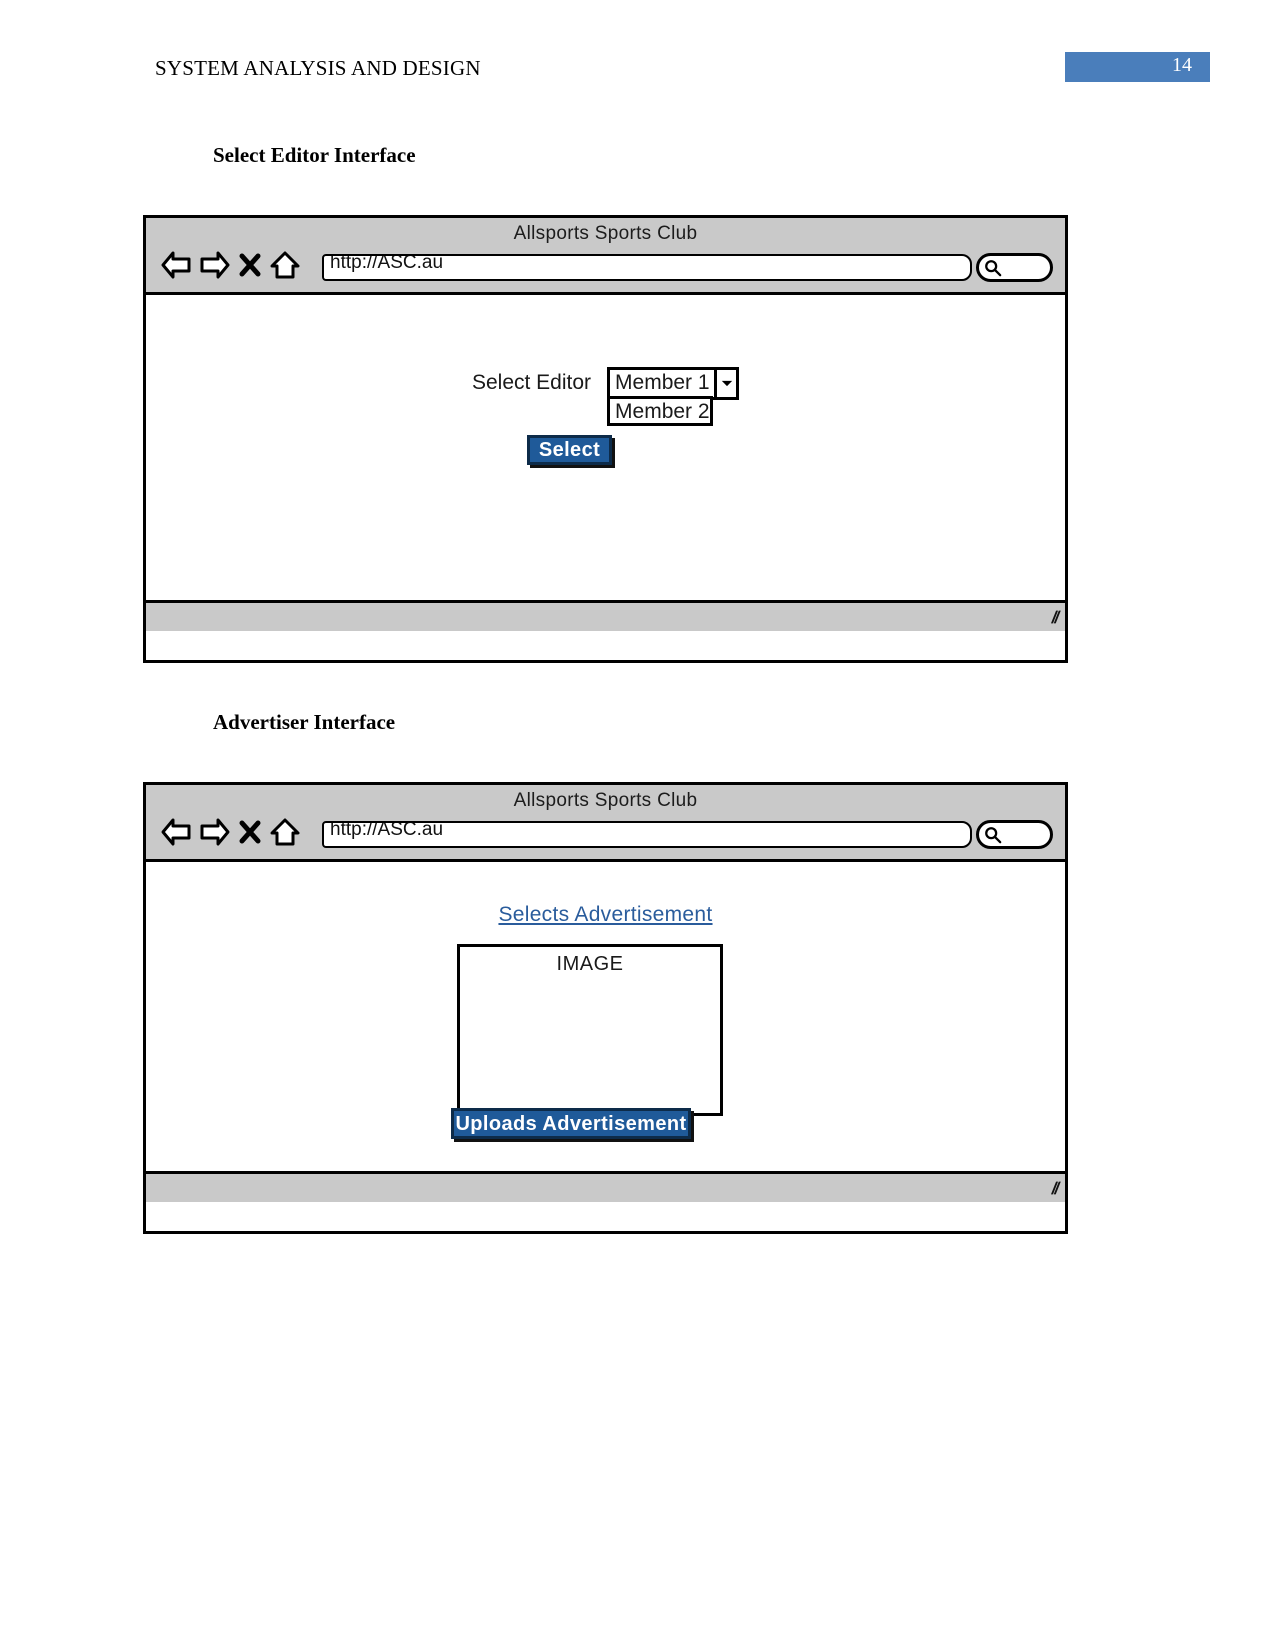 The image size is (1275, 1651). Describe the element at coordinates (314, 155) in the screenshot. I see `section-caption-select-editor: Select Editor Interface` at that location.